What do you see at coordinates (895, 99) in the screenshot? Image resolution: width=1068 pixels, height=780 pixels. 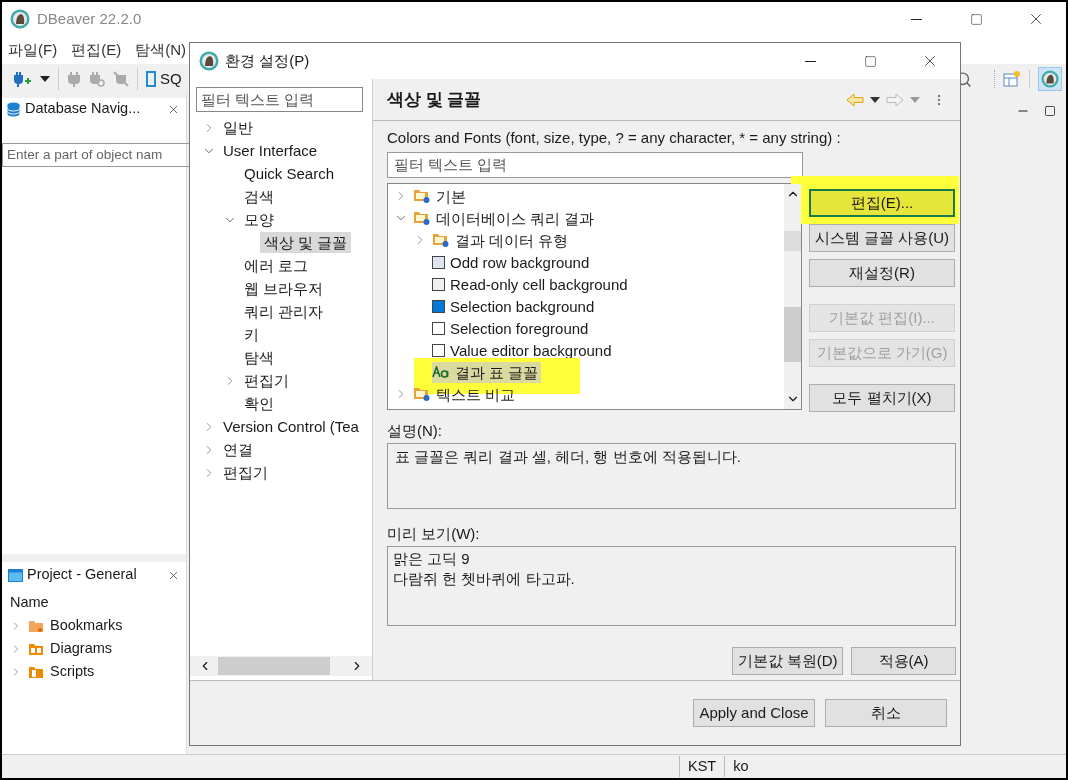 I see `forward-arrow-icon` at bounding box center [895, 99].